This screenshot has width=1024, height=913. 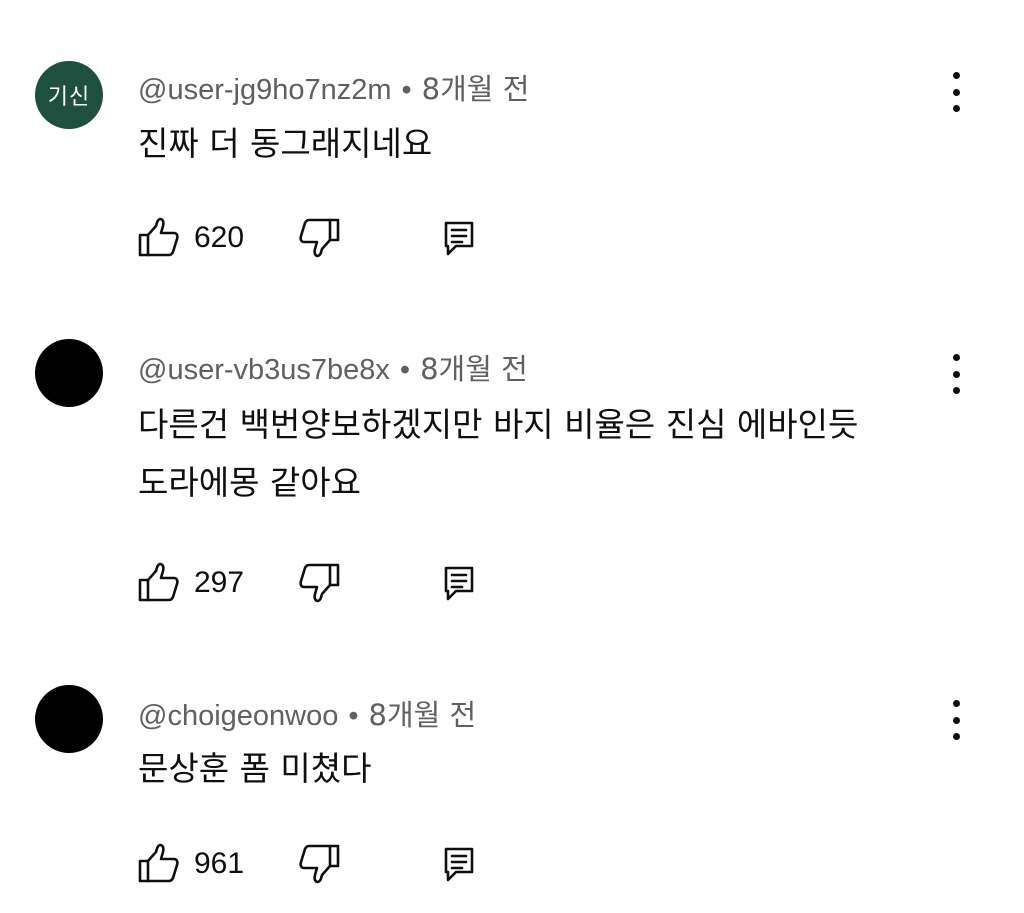 I want to click on like-count: 620, so click(x=219, y=237).